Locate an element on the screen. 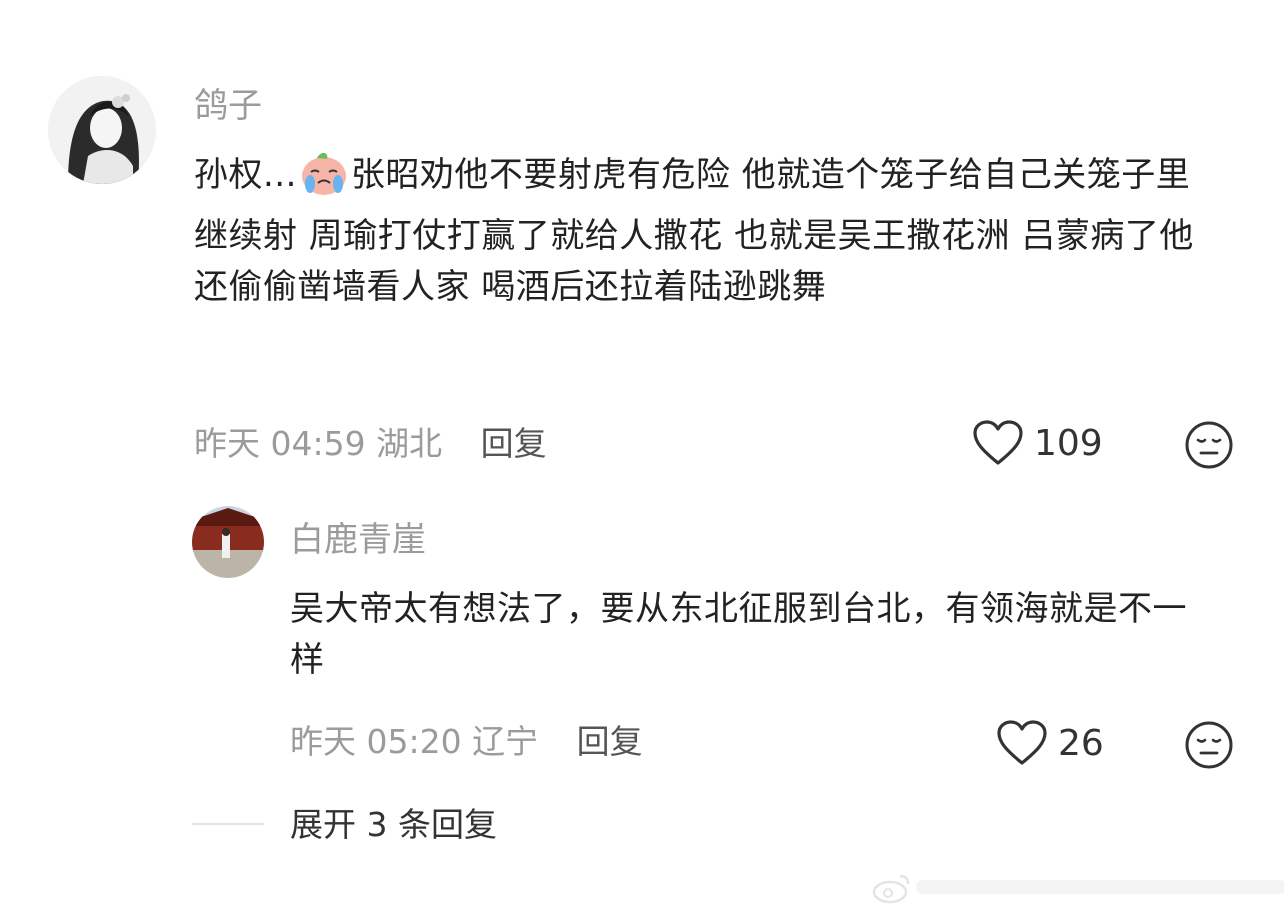  comment-like-button: 109 is located at coordinates (1037, 443).